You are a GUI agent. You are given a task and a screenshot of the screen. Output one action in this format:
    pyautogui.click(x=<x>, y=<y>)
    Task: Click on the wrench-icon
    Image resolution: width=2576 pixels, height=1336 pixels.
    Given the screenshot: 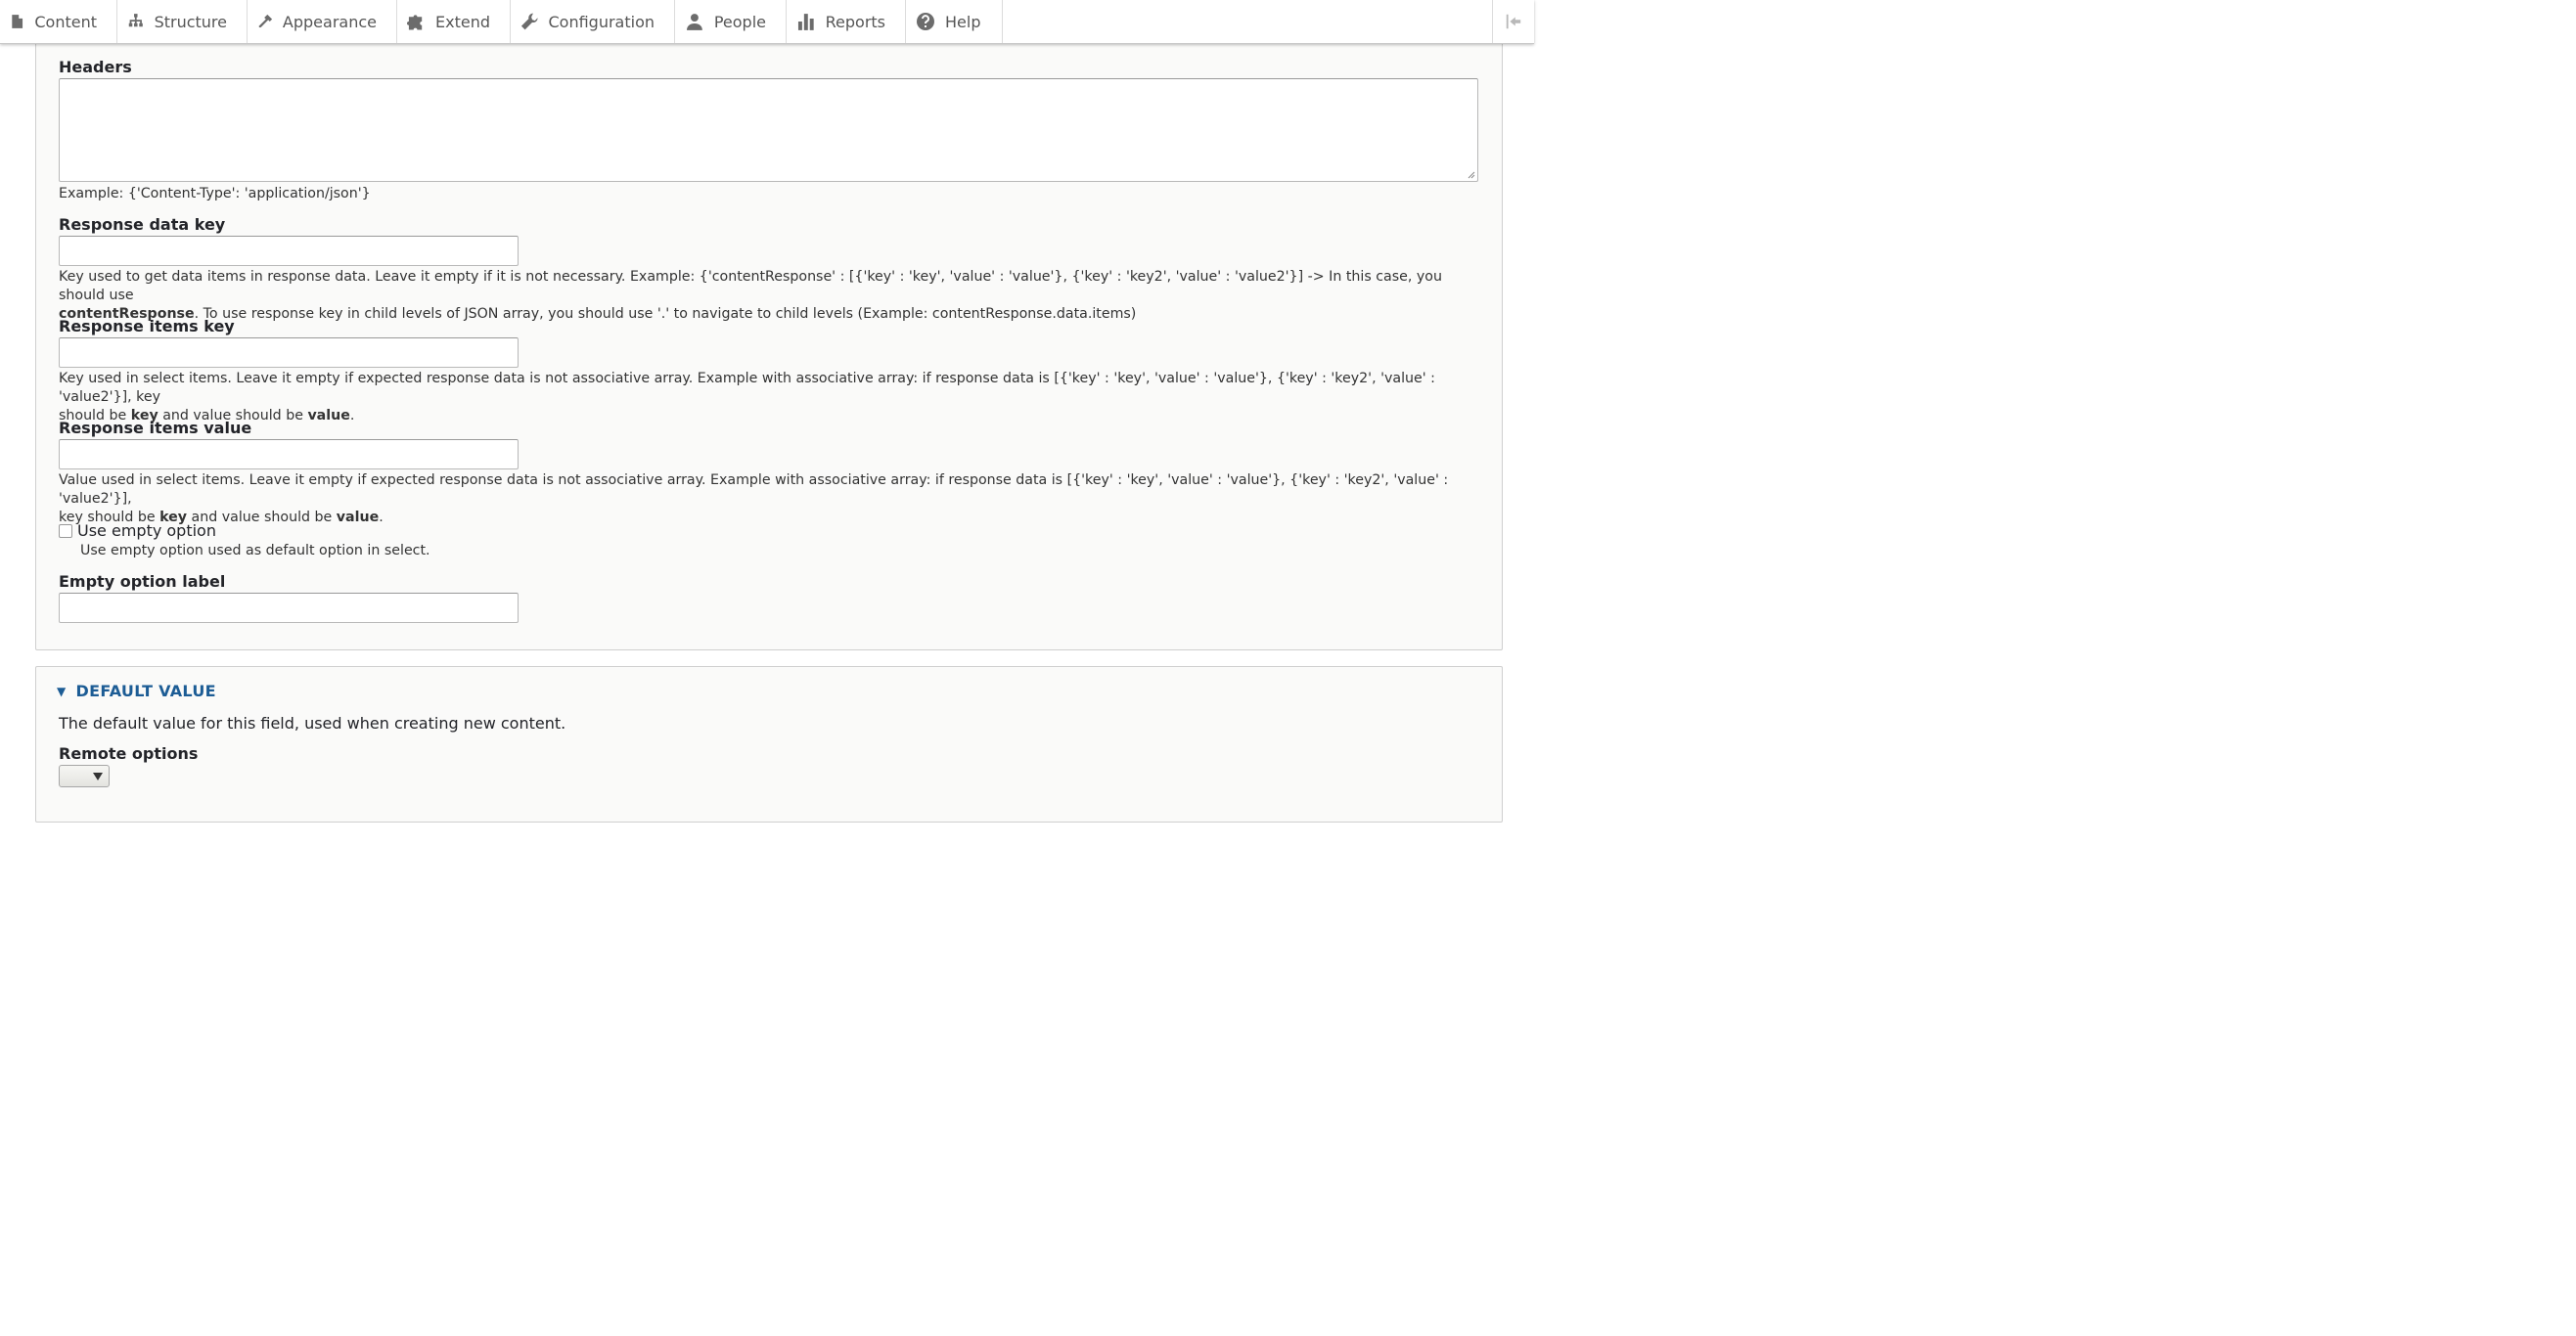 What is the action you would take?
    pyautogui.click(x=529, y=21)
    